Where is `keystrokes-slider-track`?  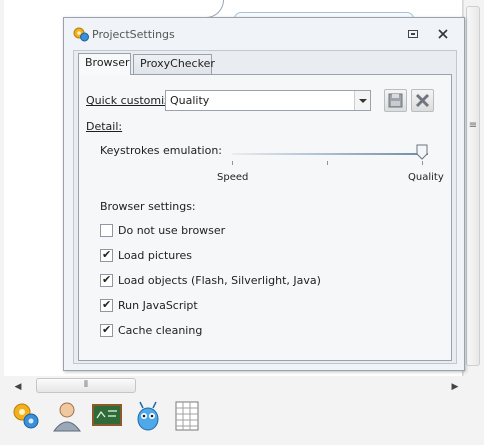 keystrokes-slider-track is located at coordinates (330, 154).